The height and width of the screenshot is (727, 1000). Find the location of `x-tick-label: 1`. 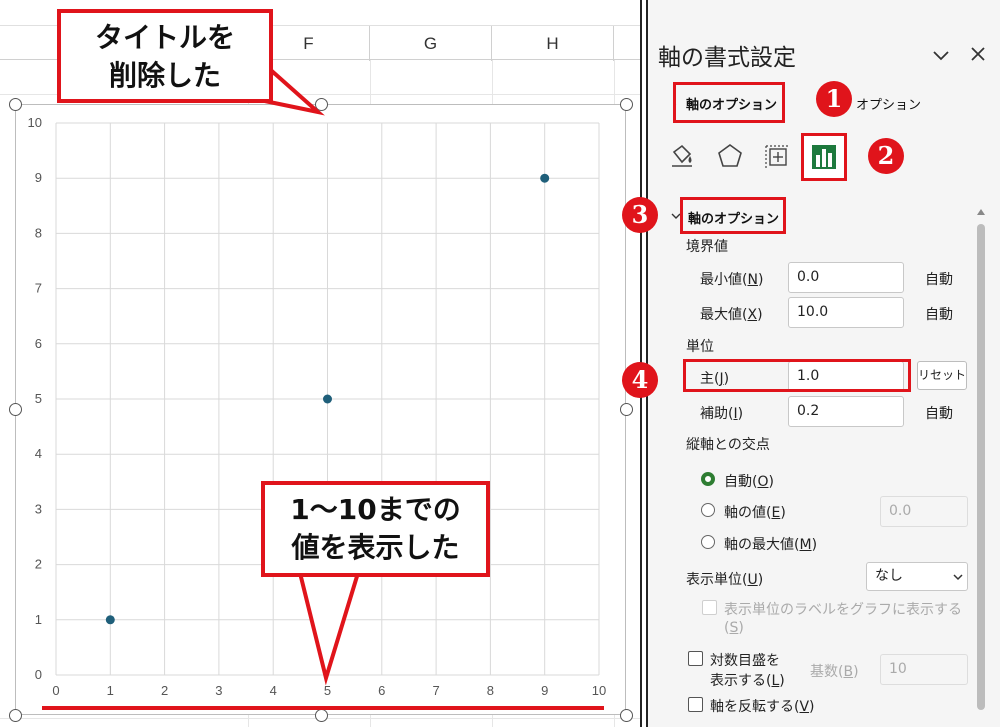

x-tick-label: 1 is located at coordinates (110, 690).